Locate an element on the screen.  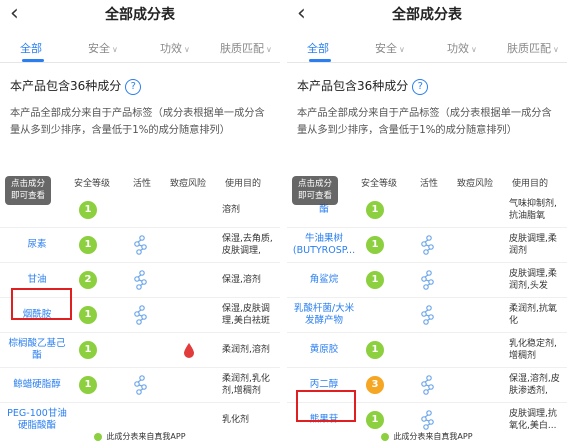
table-row: 鲸蜡硬脂醇 1 柔润剂,乳化剂,增稠剂 is located at coordinates (140, 385).